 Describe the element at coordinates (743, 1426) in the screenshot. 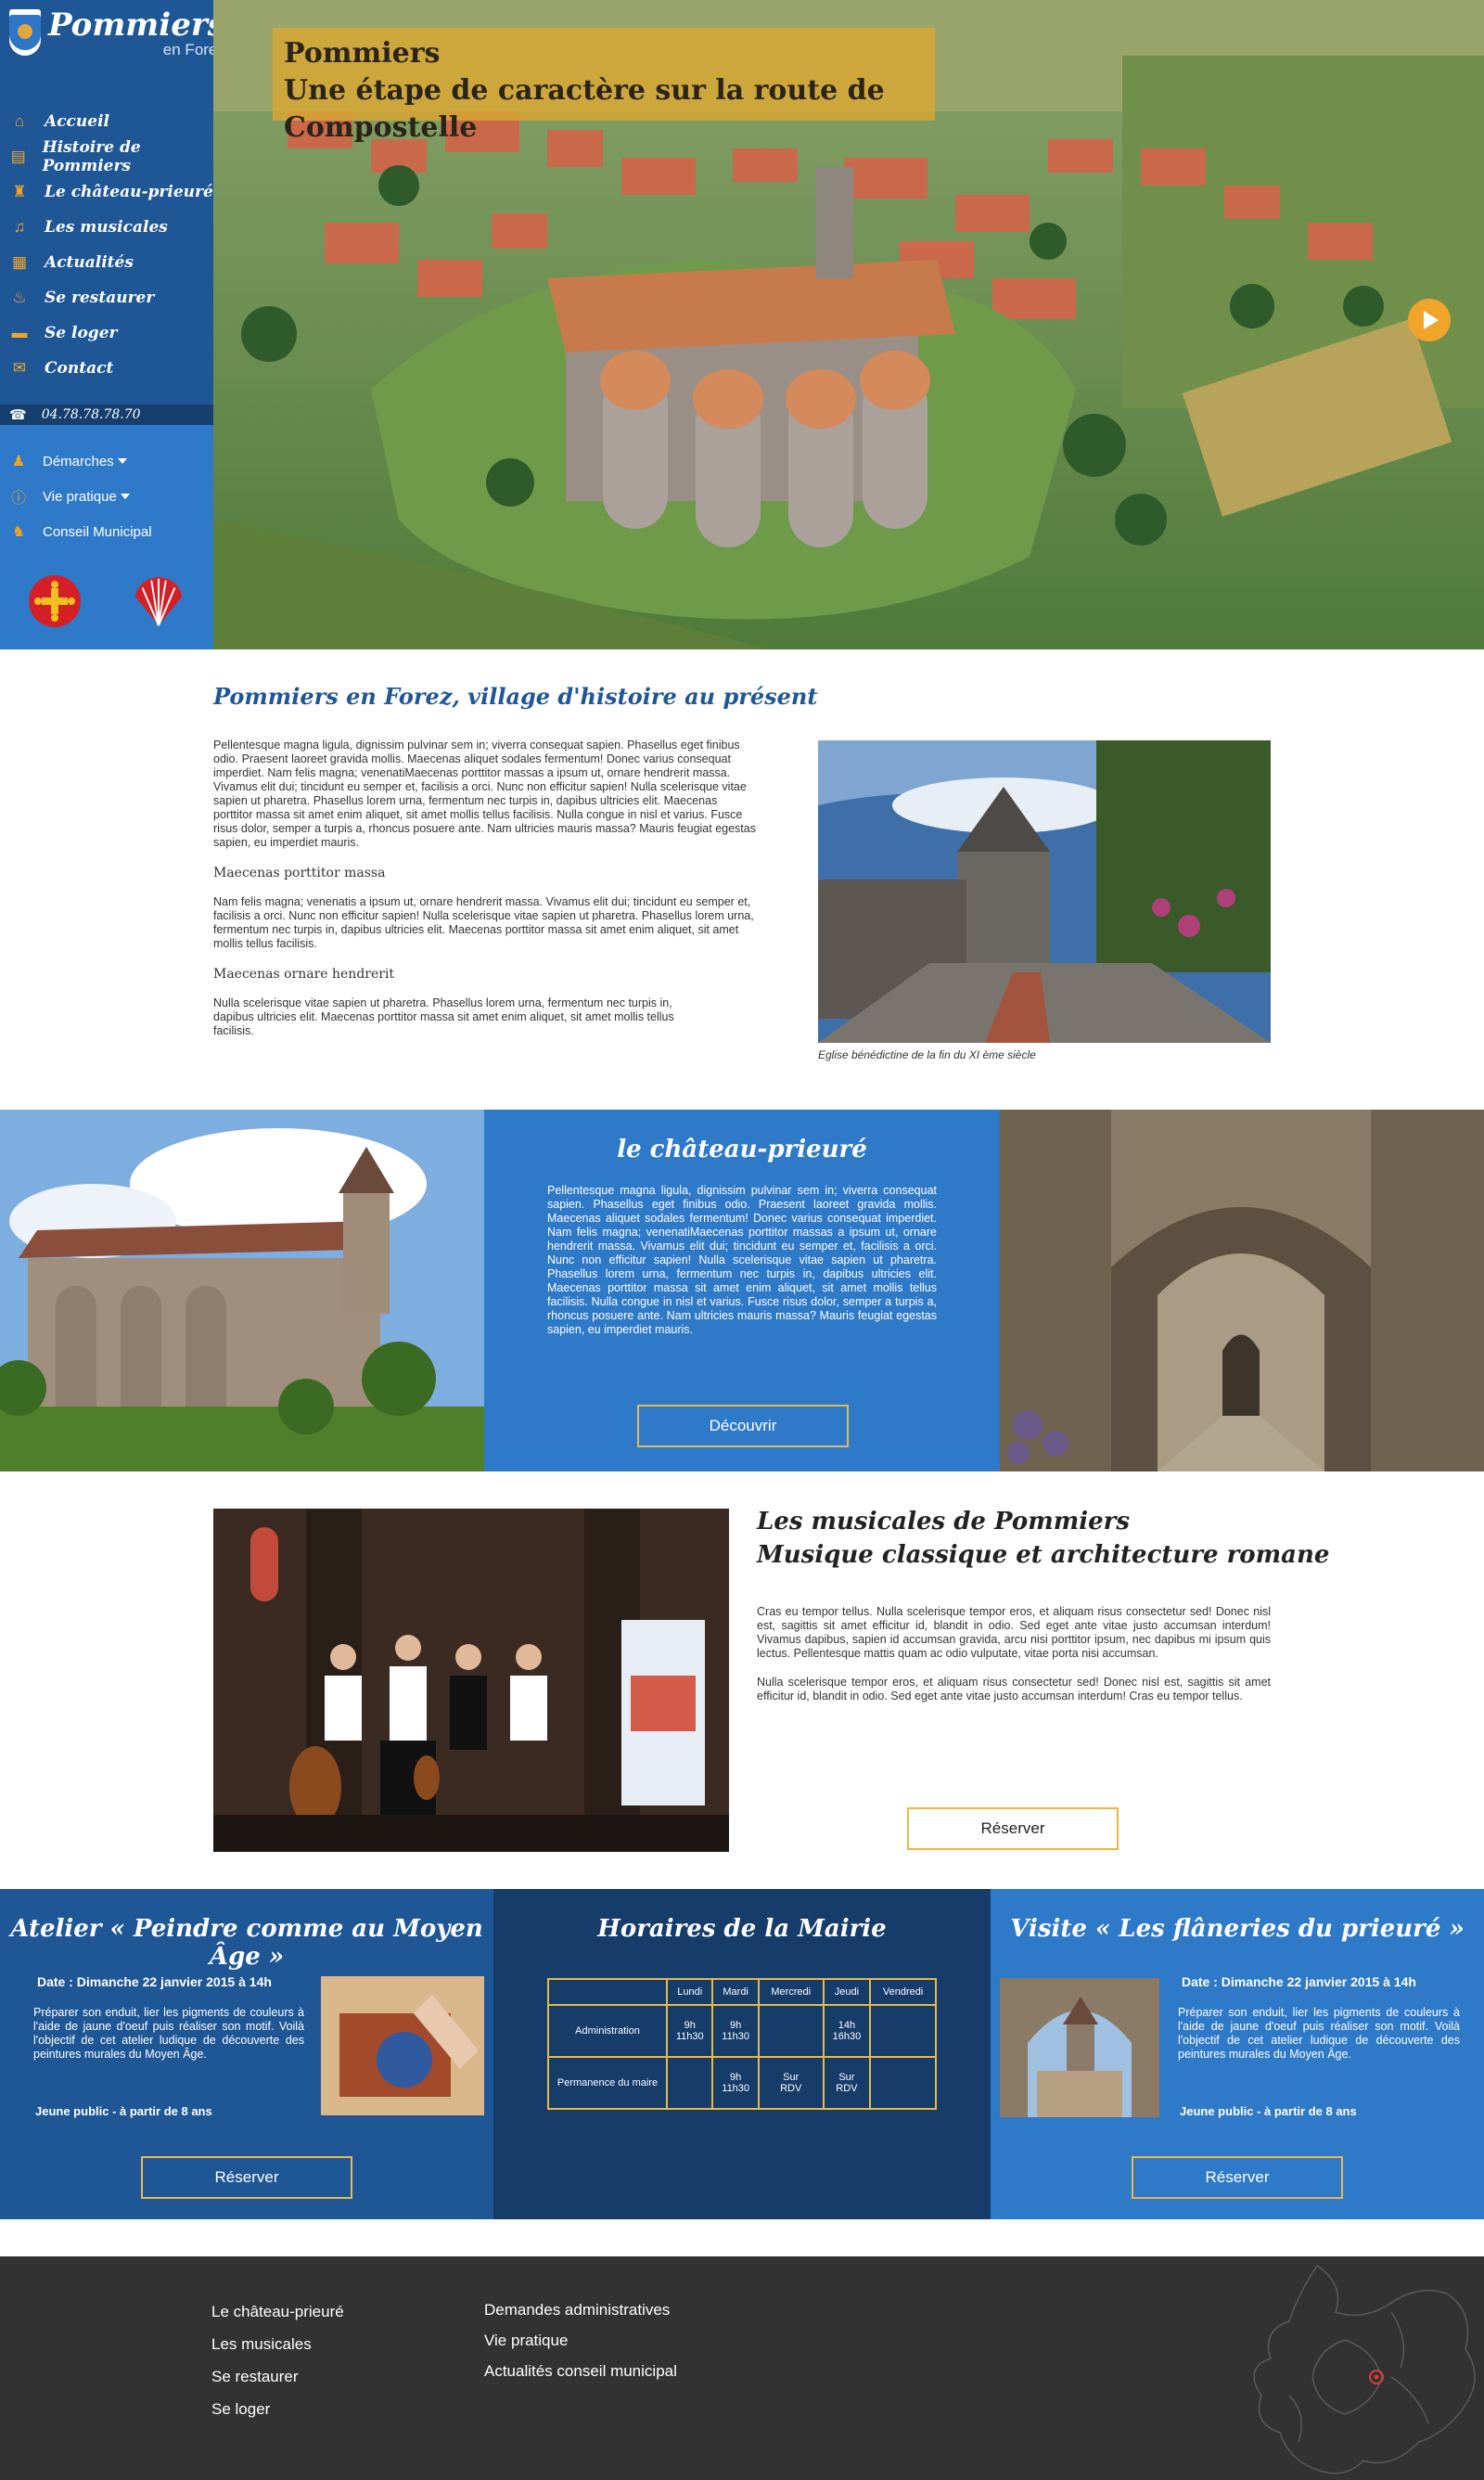

I see `decouvrir-button: Découvrir` at that location.